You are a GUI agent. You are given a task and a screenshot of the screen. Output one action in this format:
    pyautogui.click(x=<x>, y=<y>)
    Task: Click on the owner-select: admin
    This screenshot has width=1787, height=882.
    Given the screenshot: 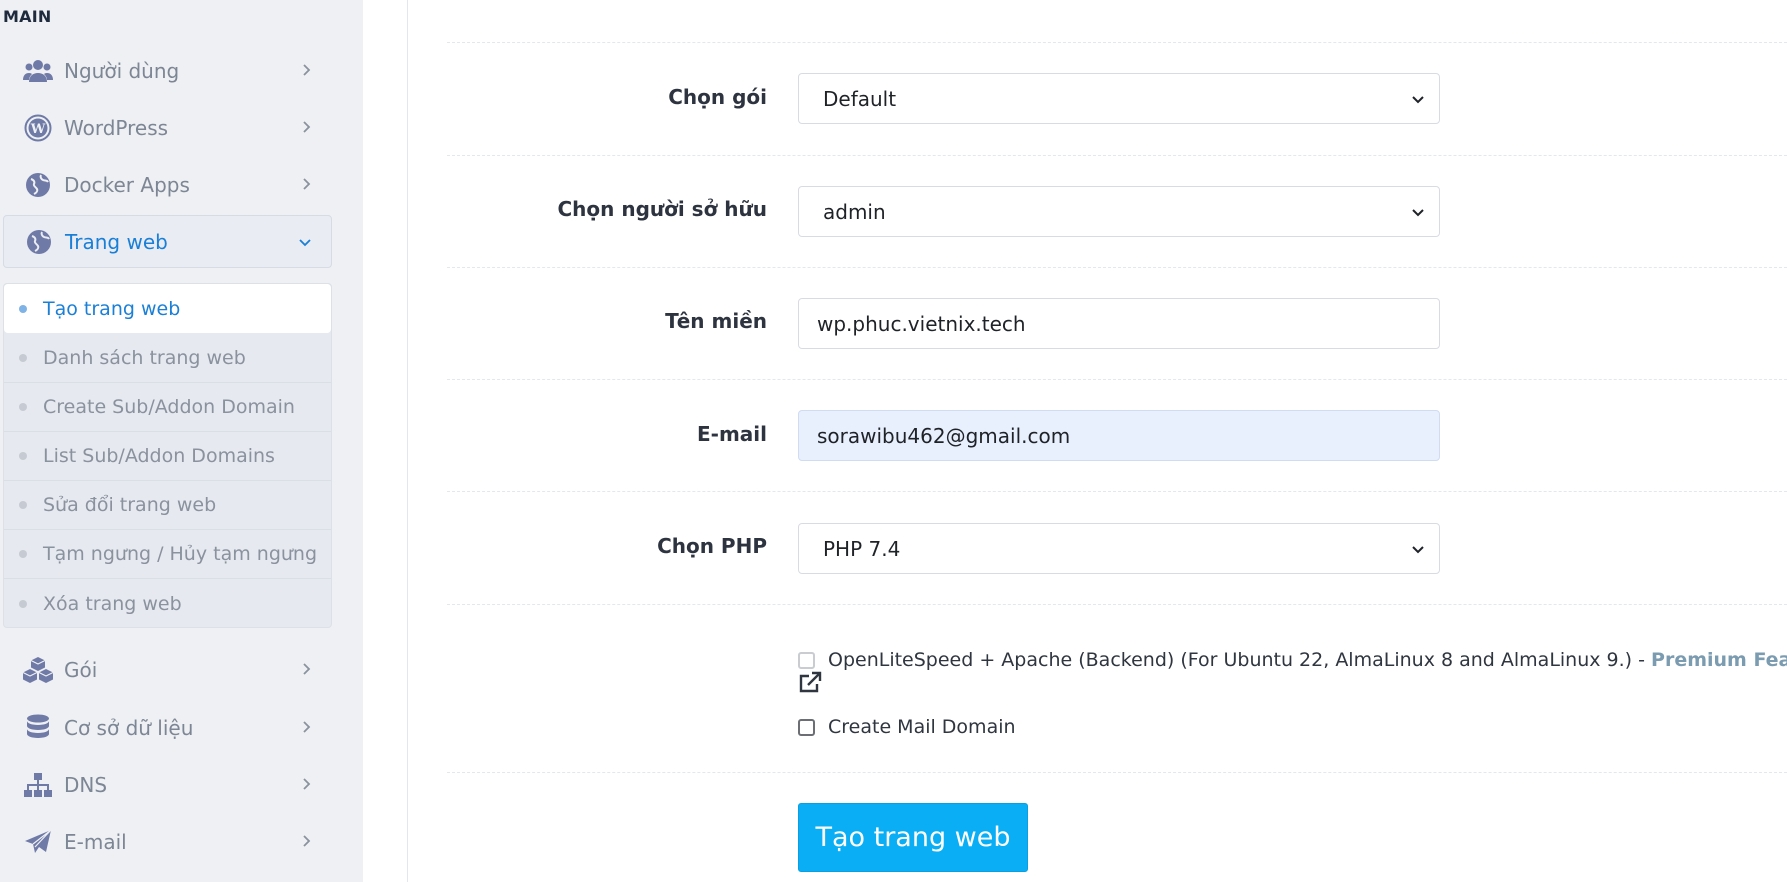 What is the action you would take?
    pyautogui.click(x=1119, y=211)
    